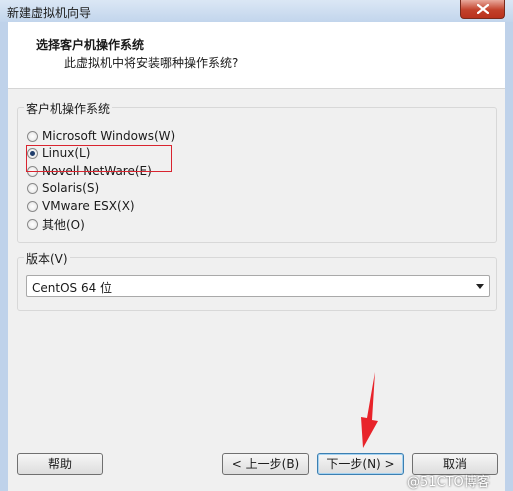 The width and height of the screenshot is (513, 491). I want to click on window-frame-right, so click(509, 256).